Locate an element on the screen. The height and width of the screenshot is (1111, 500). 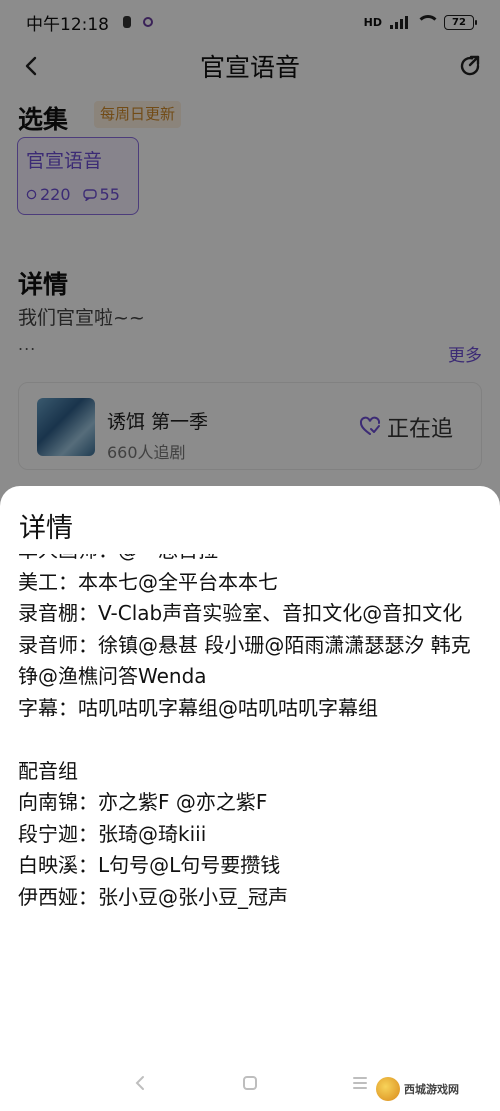
watermark-text: 西城游戏网 is located at coordinates (431, 1089).